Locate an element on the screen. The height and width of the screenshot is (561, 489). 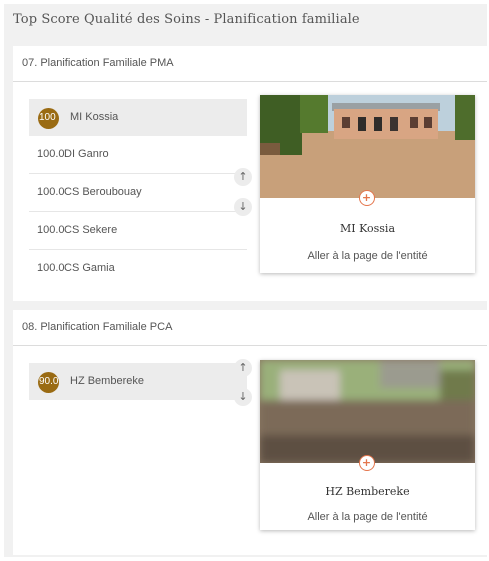
section-header: 07. Planification Familiale PMA is located at coordinates (250, 64).